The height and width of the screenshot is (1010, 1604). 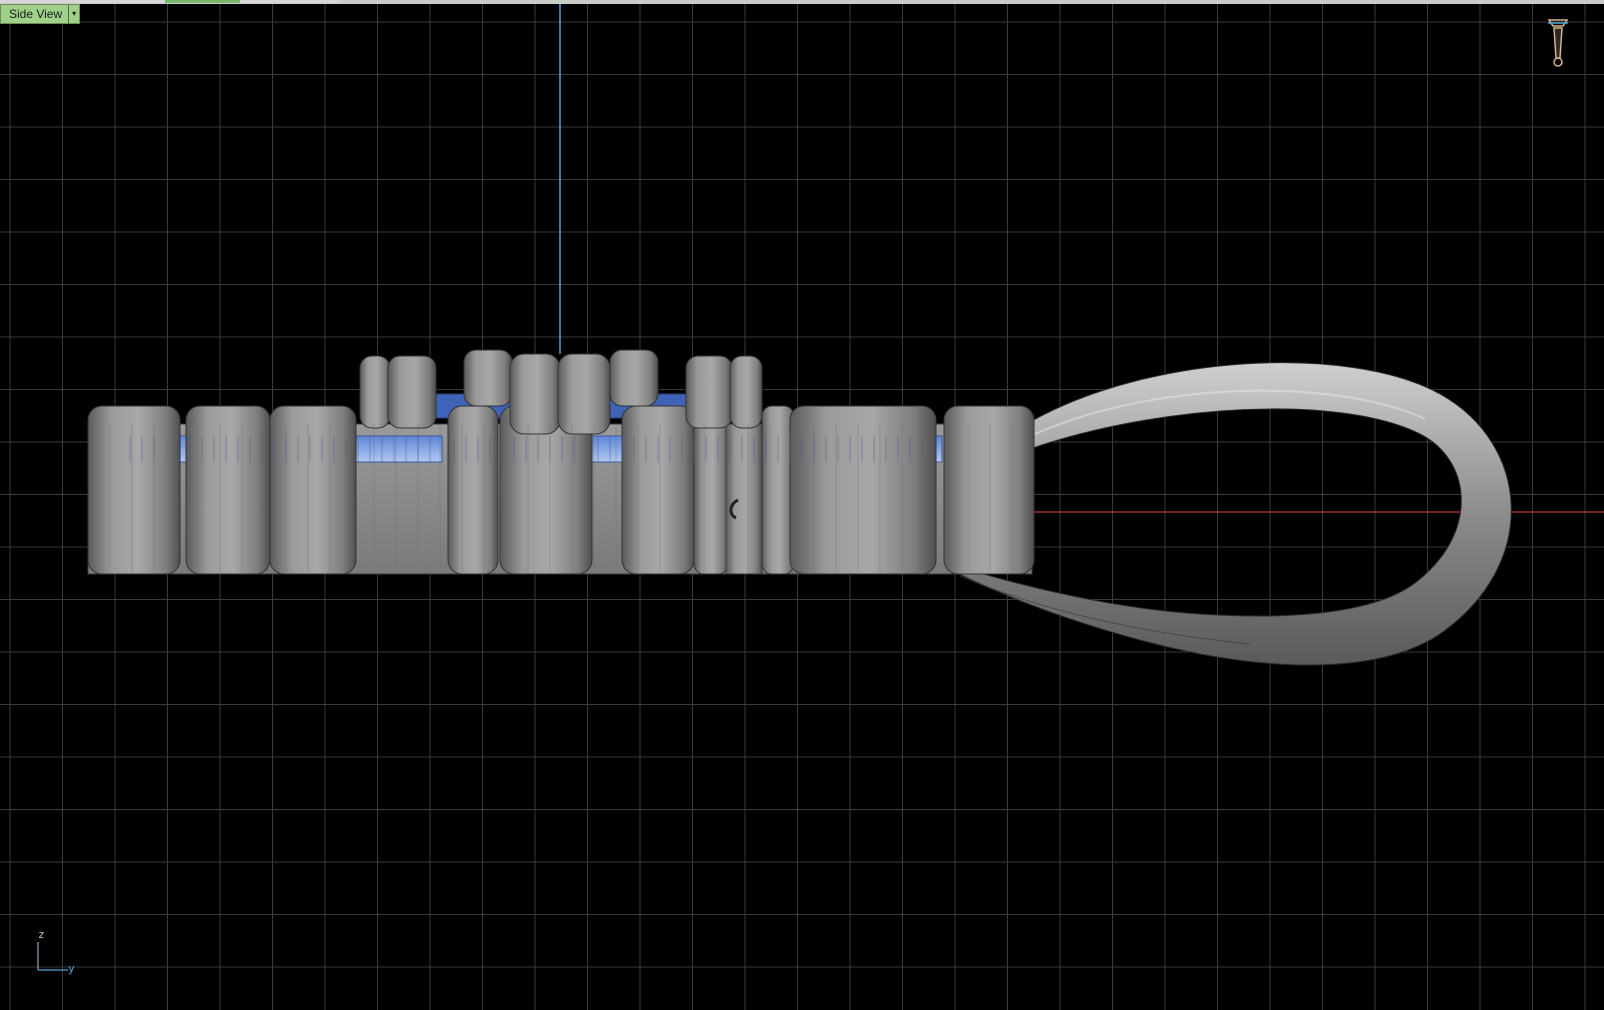 I want to click on view-dropdown-button: ▾, so click(x=74, y=14).